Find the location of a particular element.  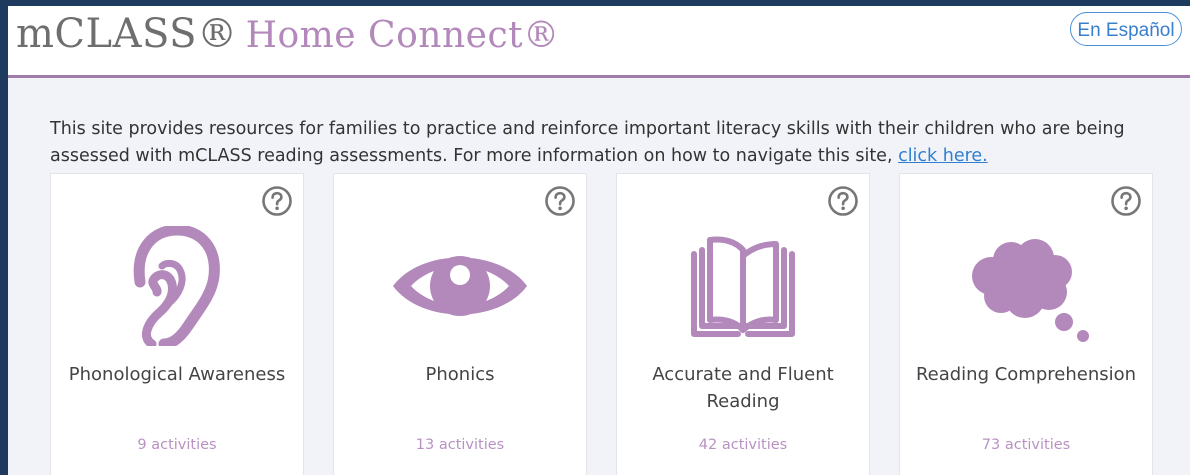

activity-count: 73 activities is located at coordinates (1026, 445).